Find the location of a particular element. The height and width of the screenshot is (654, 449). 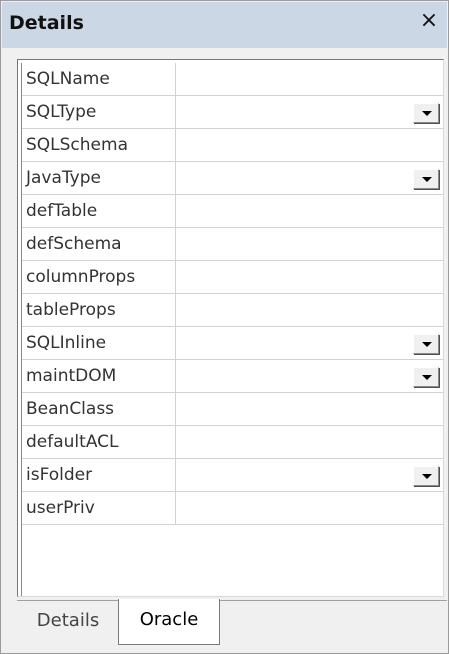

property-row: SQLName is located at coordinates (232, 79).